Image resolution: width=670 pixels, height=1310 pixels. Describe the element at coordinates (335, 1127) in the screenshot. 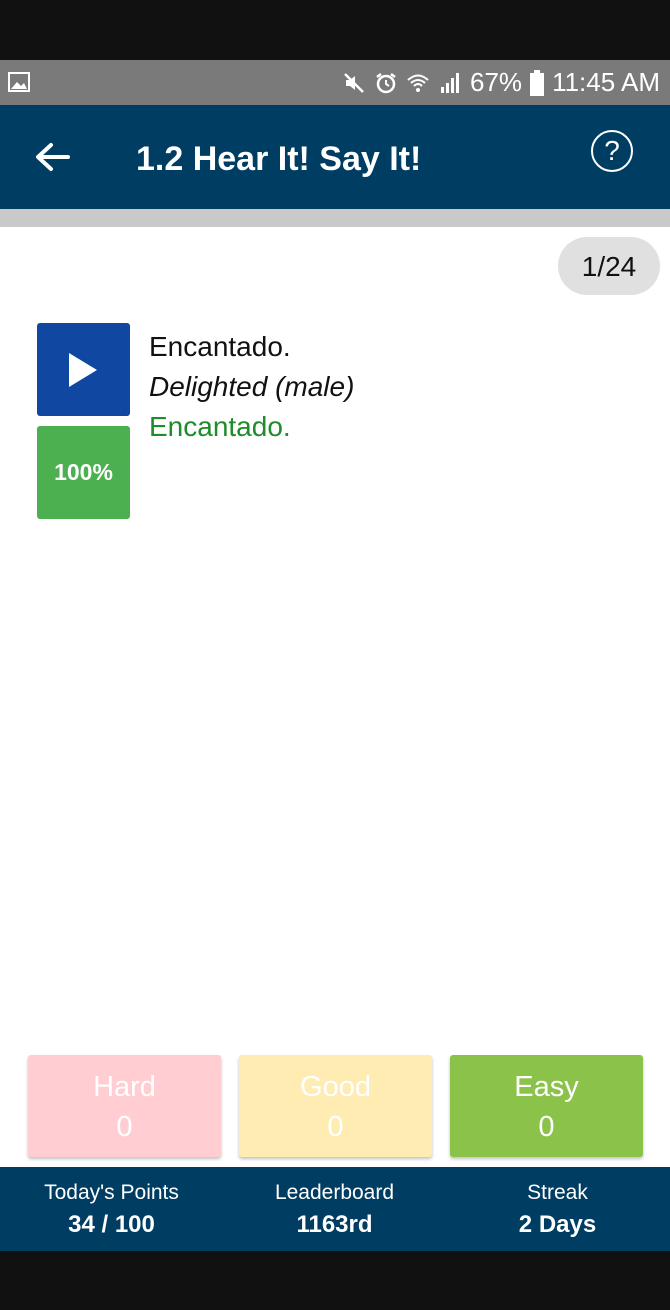

I see `good-count: 0` at that location.